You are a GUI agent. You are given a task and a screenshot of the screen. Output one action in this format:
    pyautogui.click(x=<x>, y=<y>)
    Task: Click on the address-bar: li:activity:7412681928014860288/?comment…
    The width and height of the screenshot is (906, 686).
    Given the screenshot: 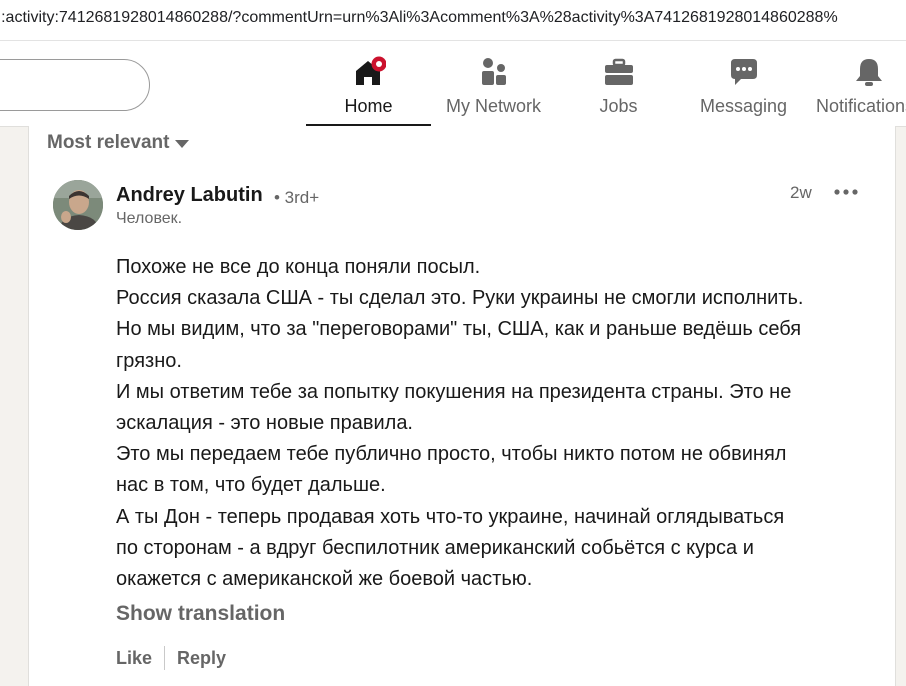 What is the action you would take?
    pyautogui.click(x=453, y=20)
    